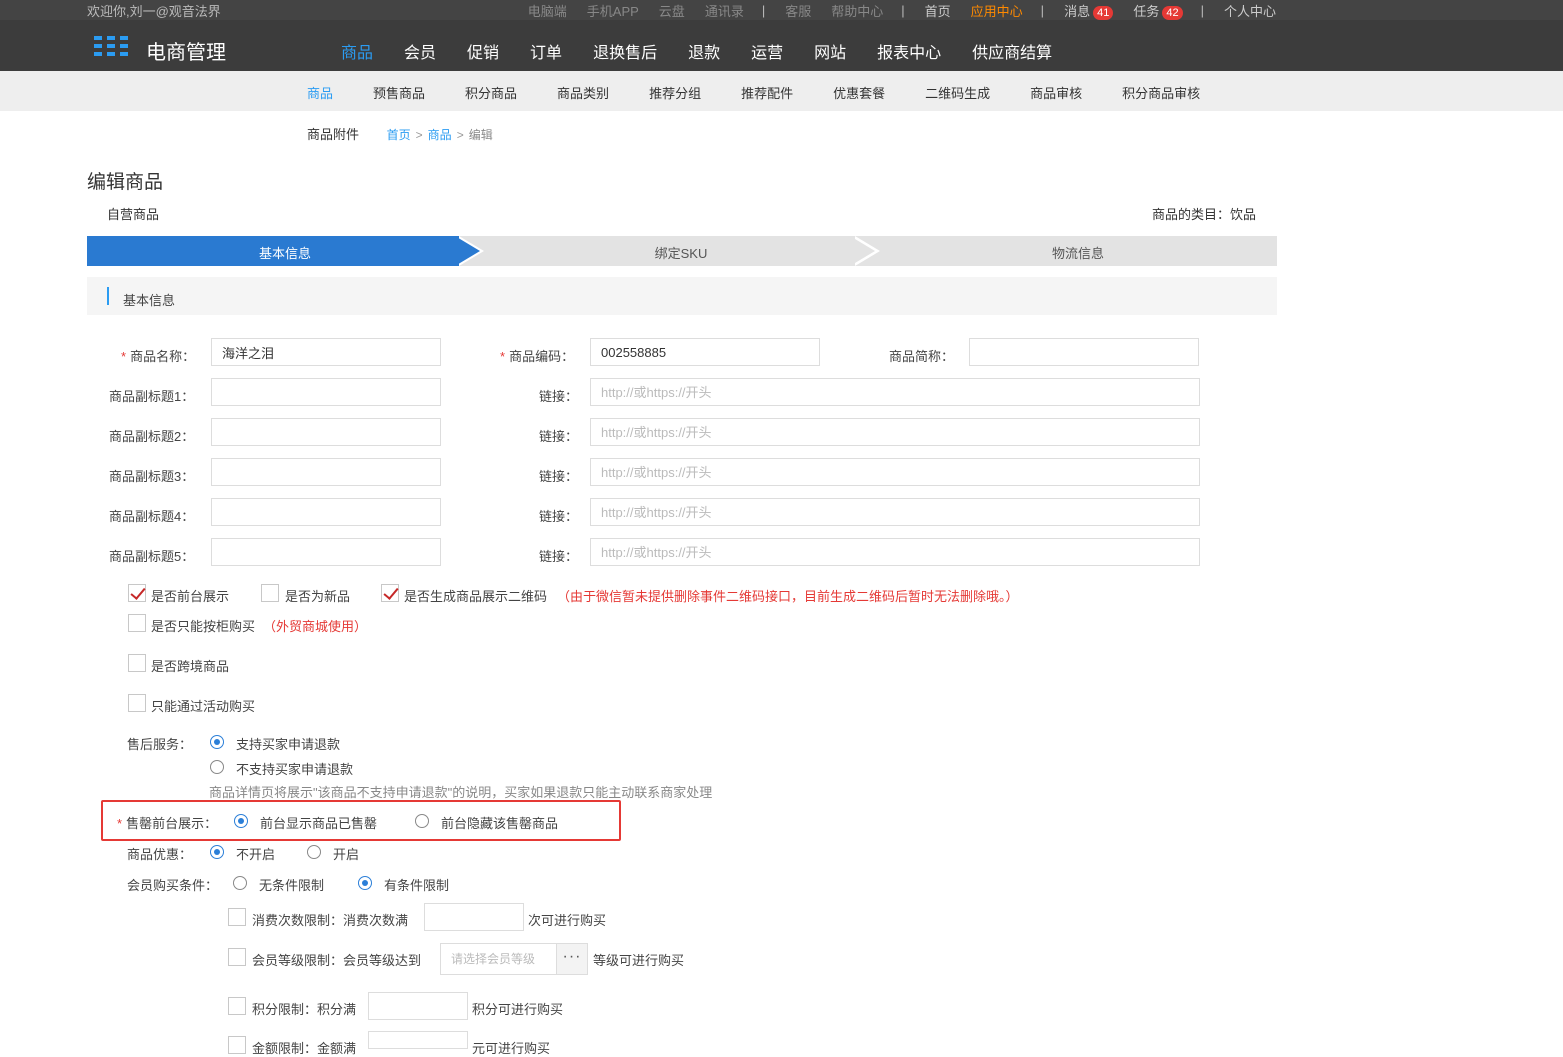 This screenshot has height=1057, width=1563. What do you see at coordinates (1084, 352) in the screenshot?
I see `product-short-name-input` at bounding box center [1084, 352].